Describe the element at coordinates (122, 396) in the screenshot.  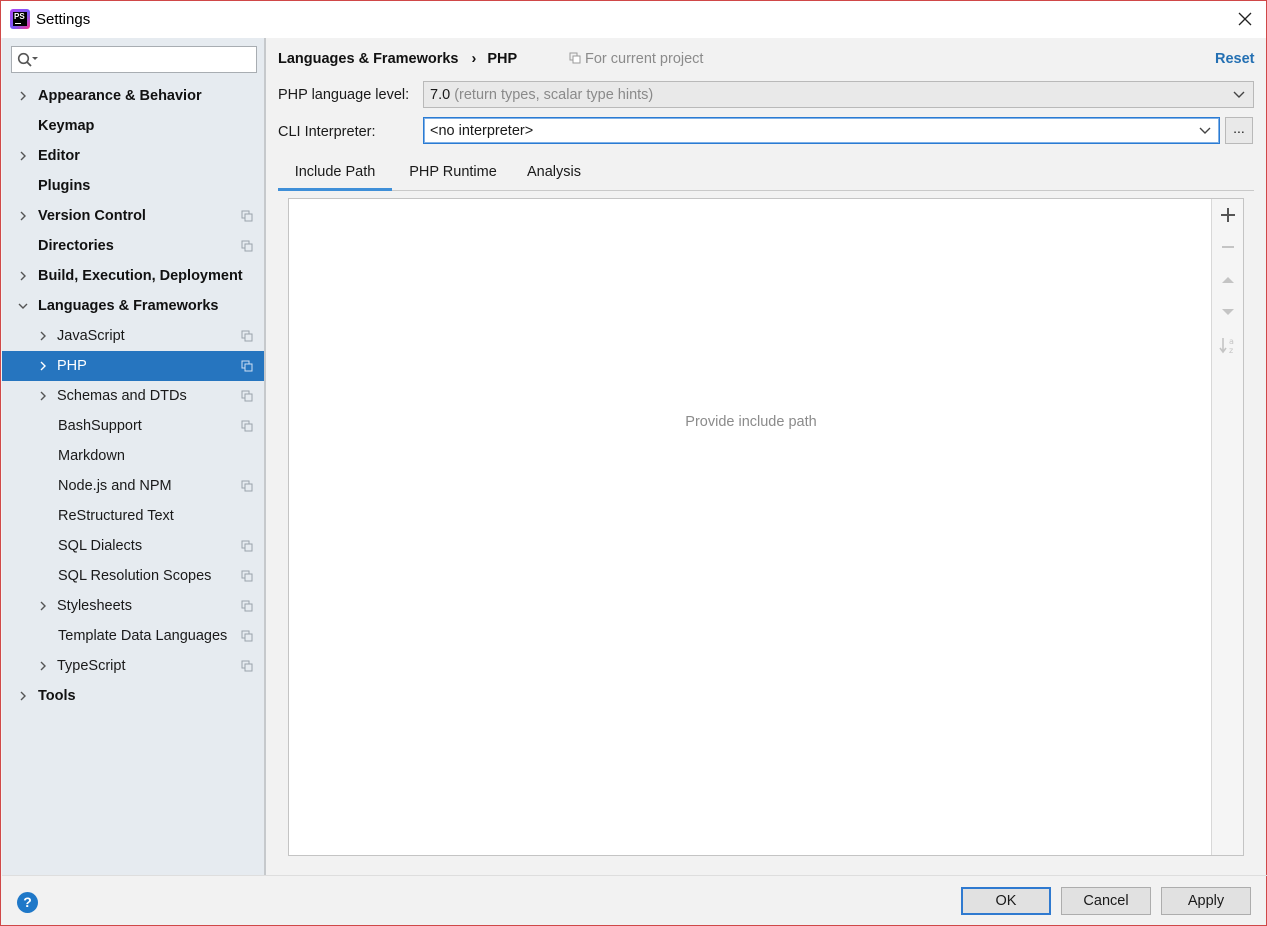
I see `sidebar-item-label: Schemas and DTDs` at that location.